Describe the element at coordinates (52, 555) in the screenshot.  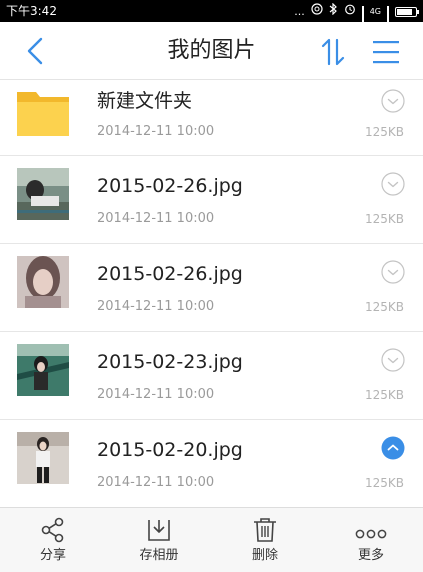
I see `share-label: 分享` at that location.